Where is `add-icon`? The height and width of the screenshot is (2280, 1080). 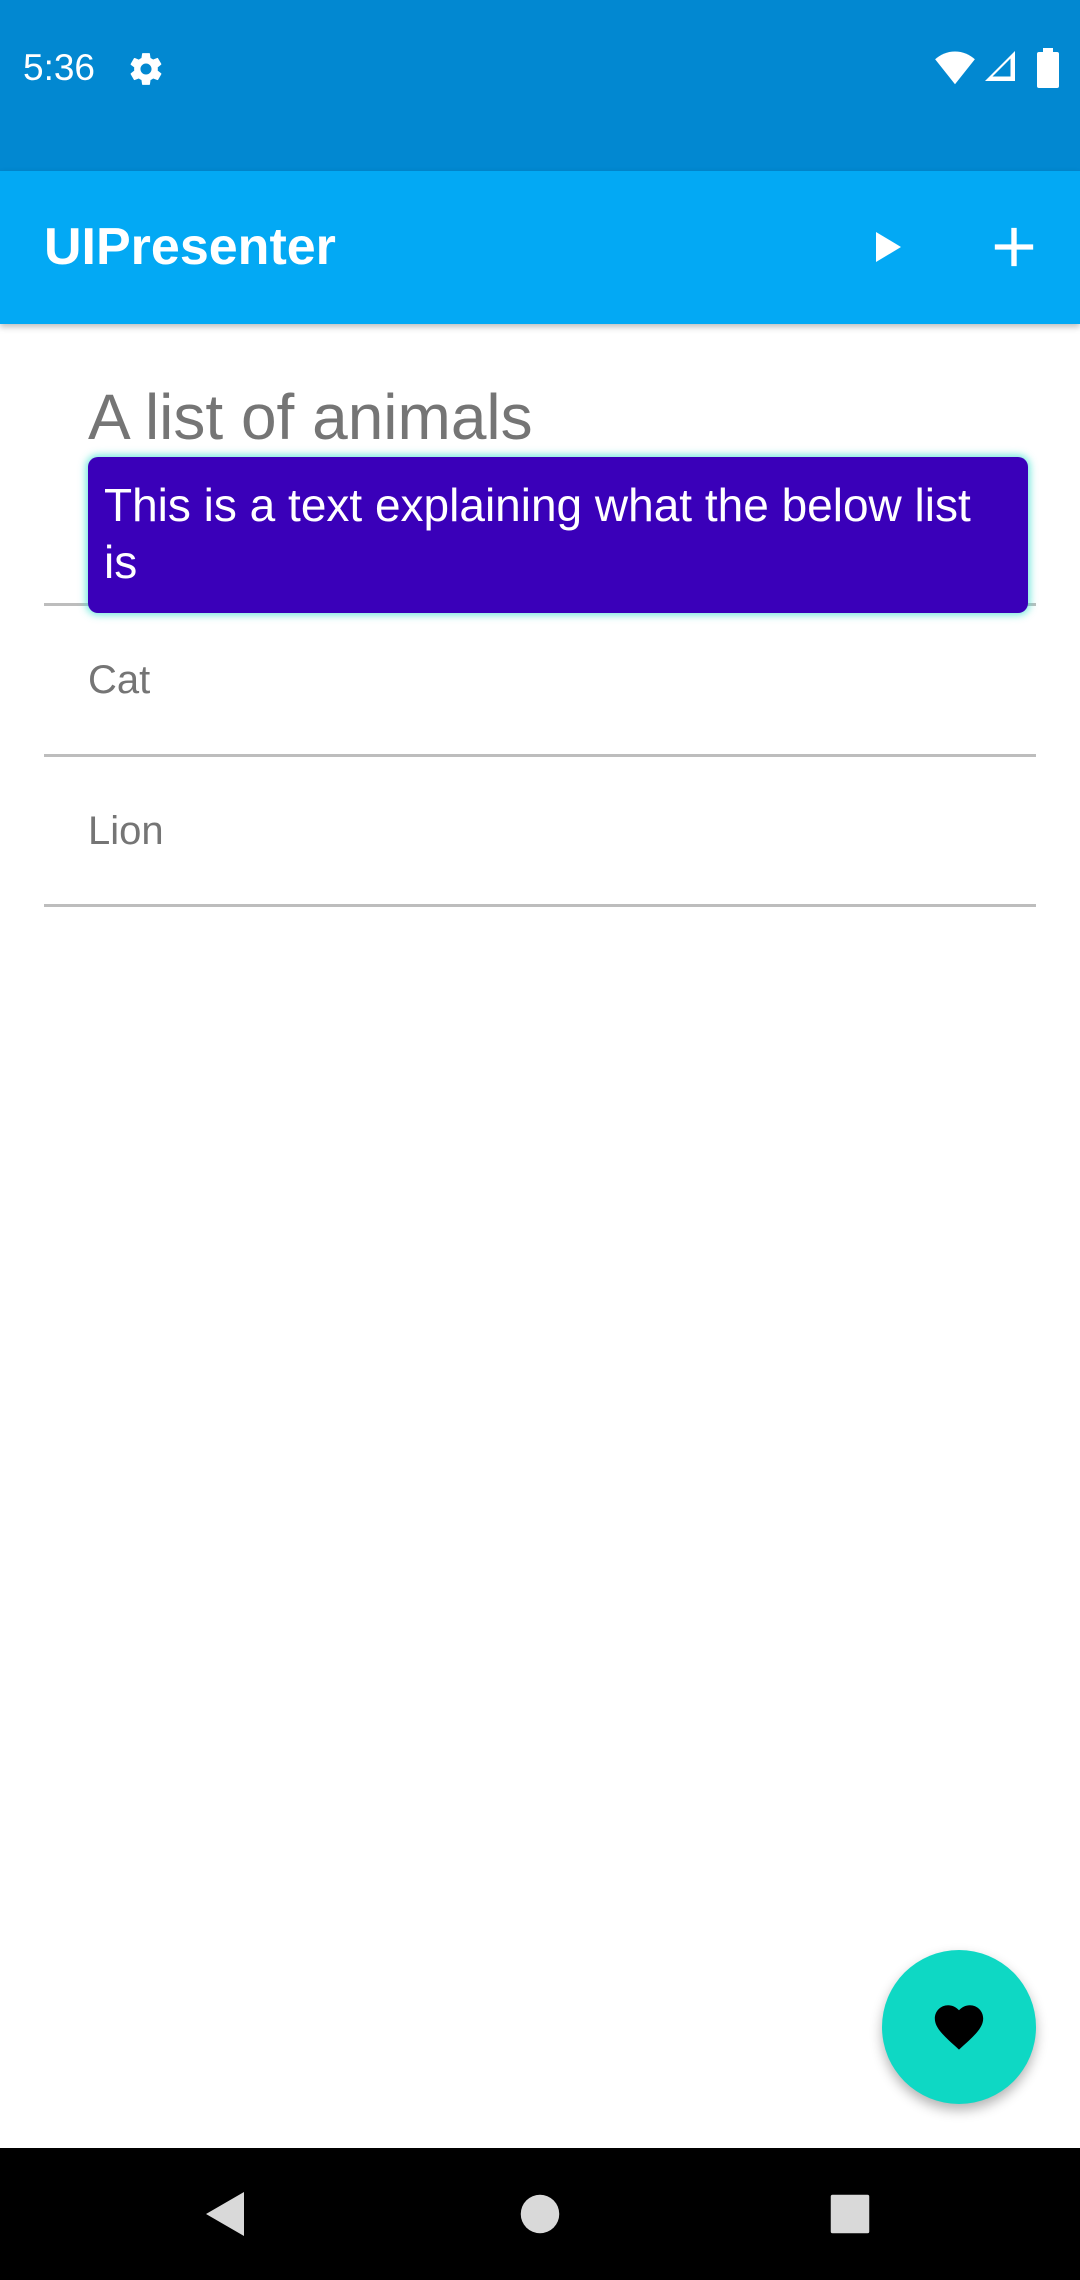 add-icon is located at coordinates (1014, 247).